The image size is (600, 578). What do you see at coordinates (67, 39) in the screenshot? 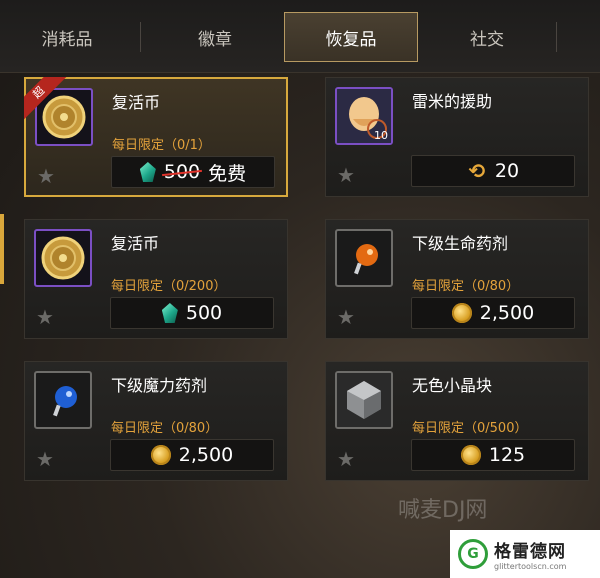
I see `tab-label: 消耗品` at bounding box center [67, 39].